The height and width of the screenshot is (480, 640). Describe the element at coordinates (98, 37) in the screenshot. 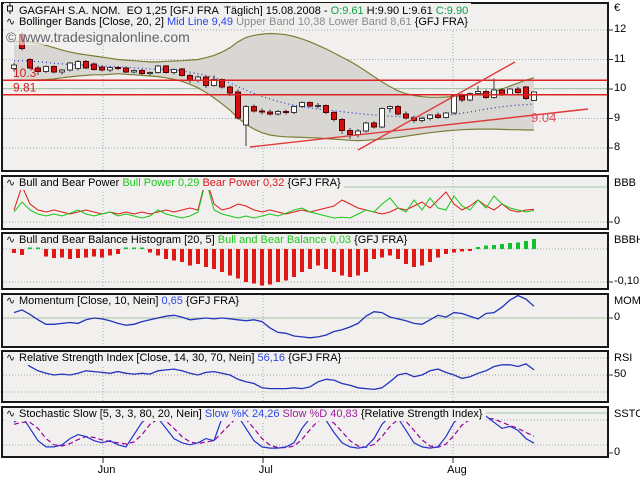

I see `watermark: © www.tradesignalonline.com` at that location.